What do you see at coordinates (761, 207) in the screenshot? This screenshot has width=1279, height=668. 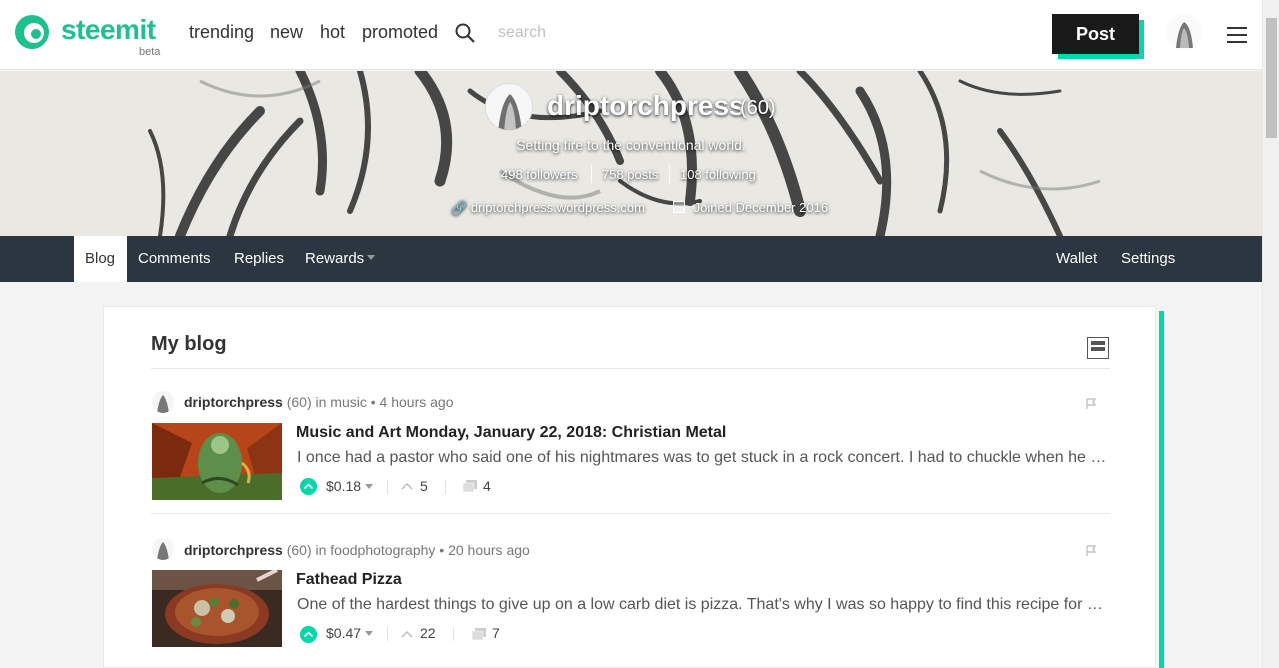 I see `joined-text: Joined December 2016` at bounding box center [761, 207].